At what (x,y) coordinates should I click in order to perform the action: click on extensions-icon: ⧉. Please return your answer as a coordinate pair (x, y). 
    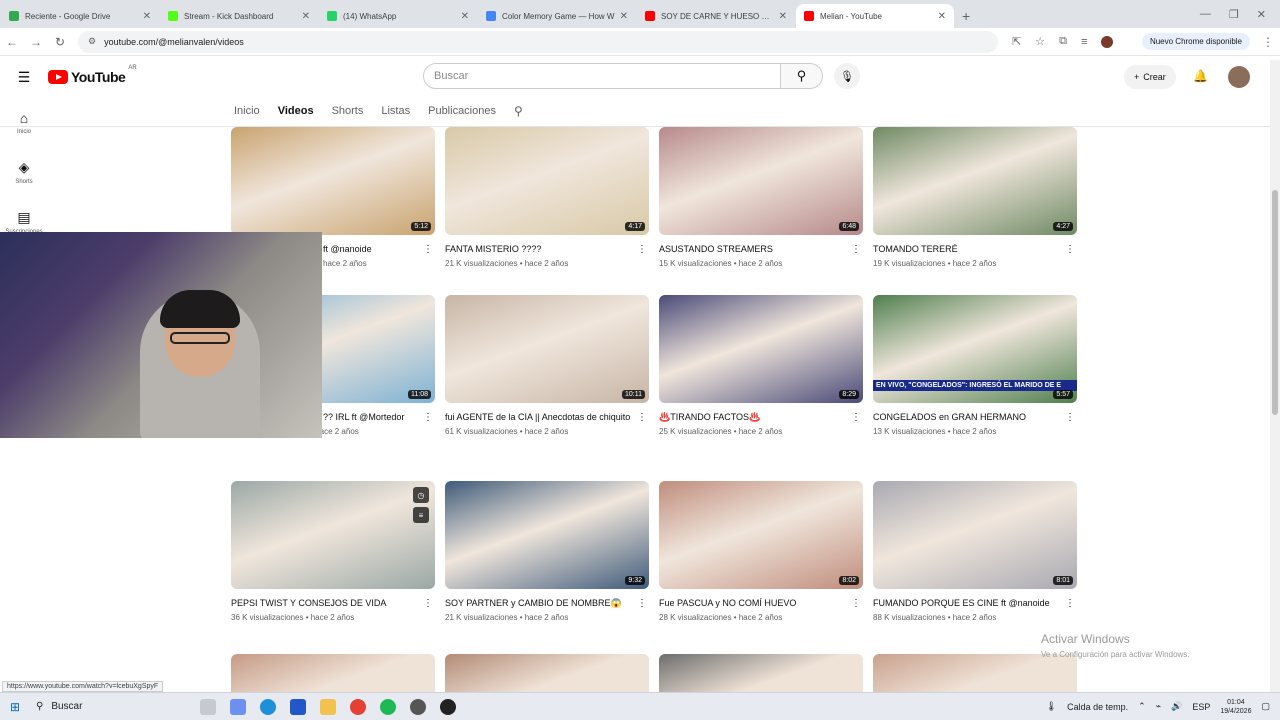
    Looking at the image, I should click on (1063, 41).